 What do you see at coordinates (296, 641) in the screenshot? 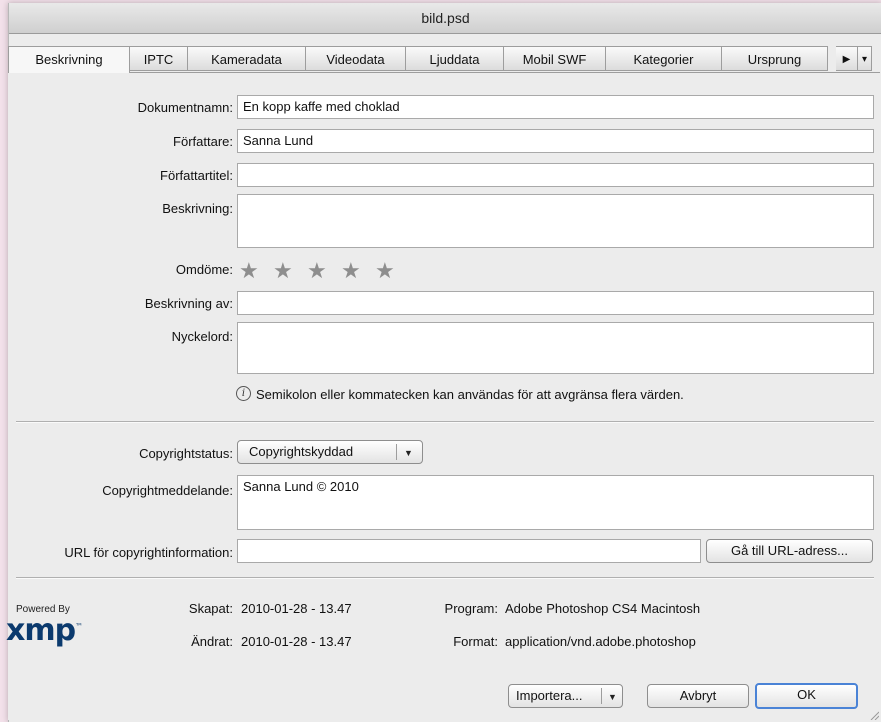
I see `modified-value: 2010-01-28 - 13.47` at bounding box center [296, 641].